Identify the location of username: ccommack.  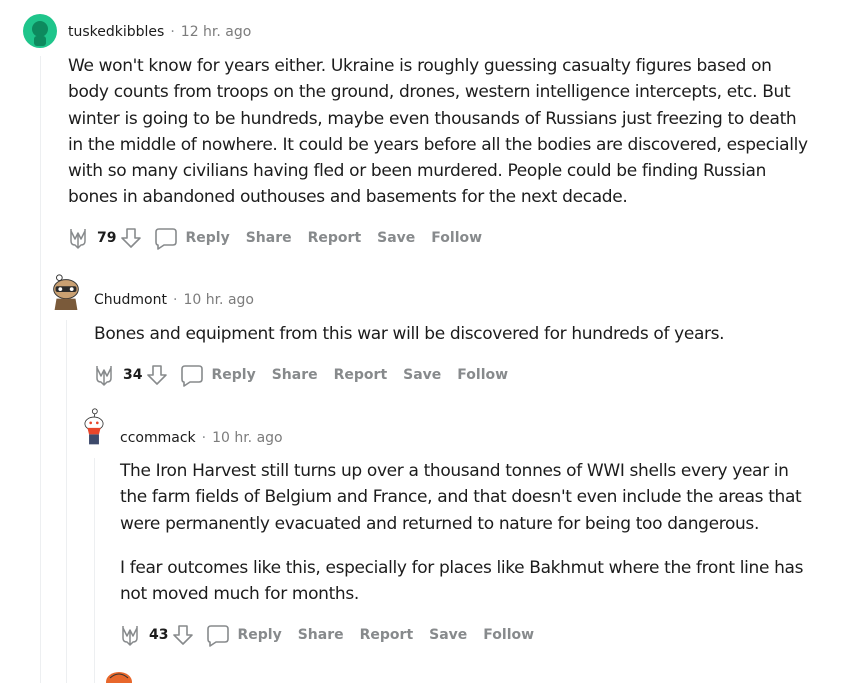
(158, 438).